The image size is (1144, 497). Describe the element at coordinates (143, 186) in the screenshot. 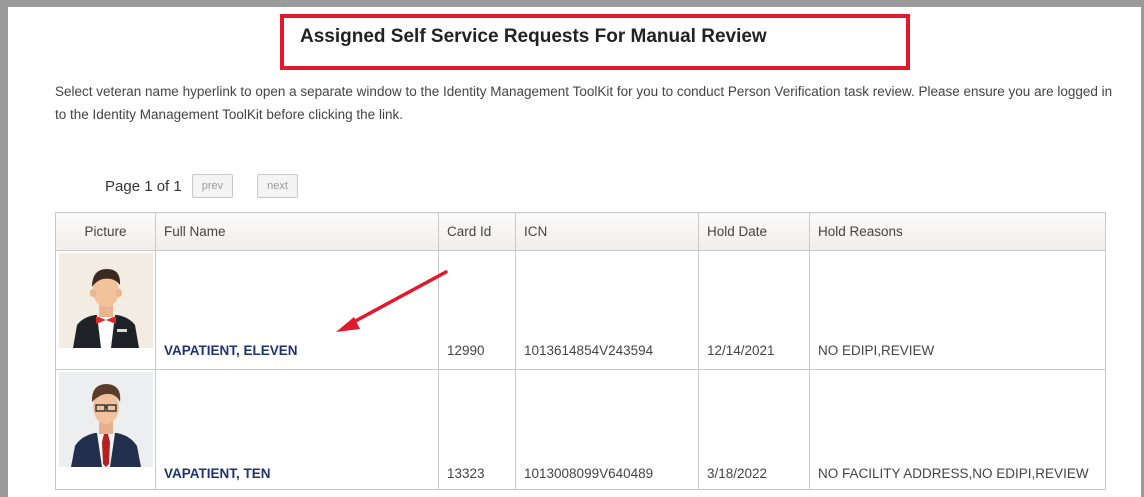

I see `page-indicator: Page 1 of 1` at that location.